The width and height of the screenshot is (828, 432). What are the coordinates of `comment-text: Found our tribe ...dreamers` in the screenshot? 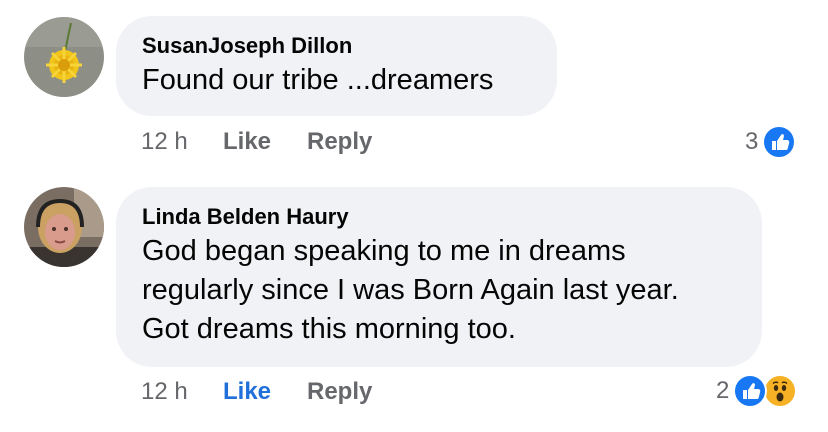 It's located at (318, 80).